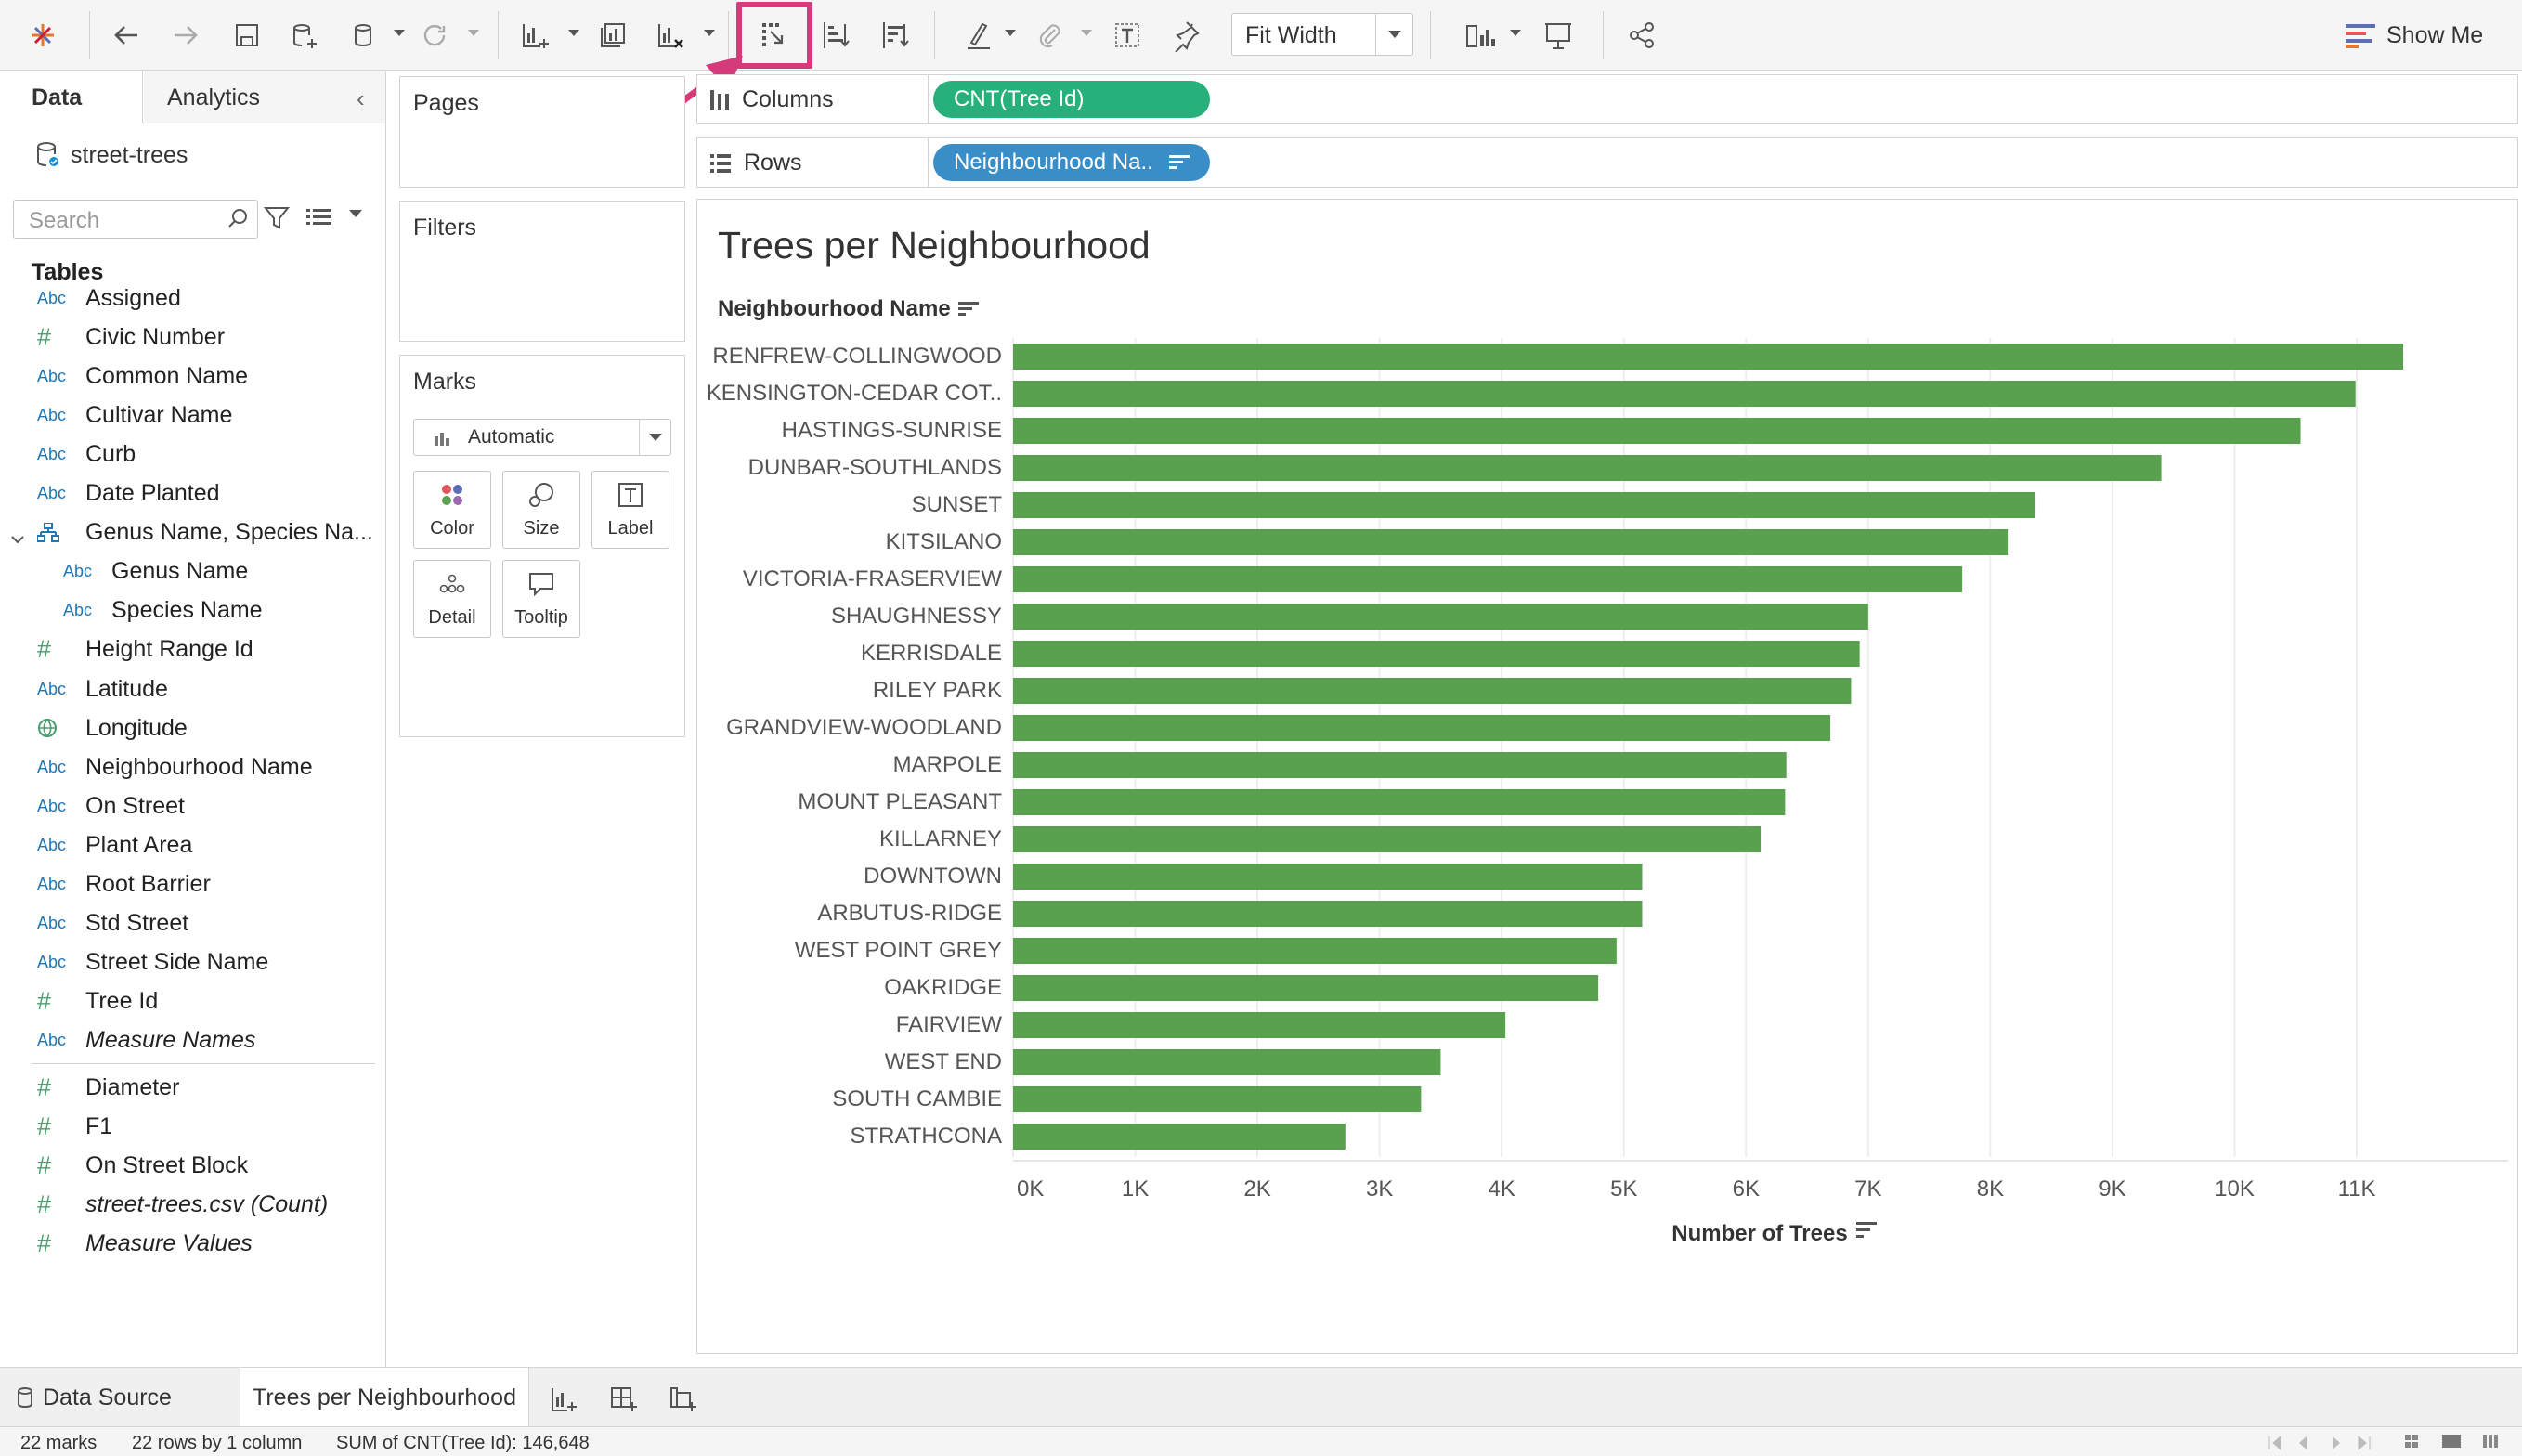 This screenshot has width=2522, height=1456. I want to click on field-search-input: Search, so click(135, 219).